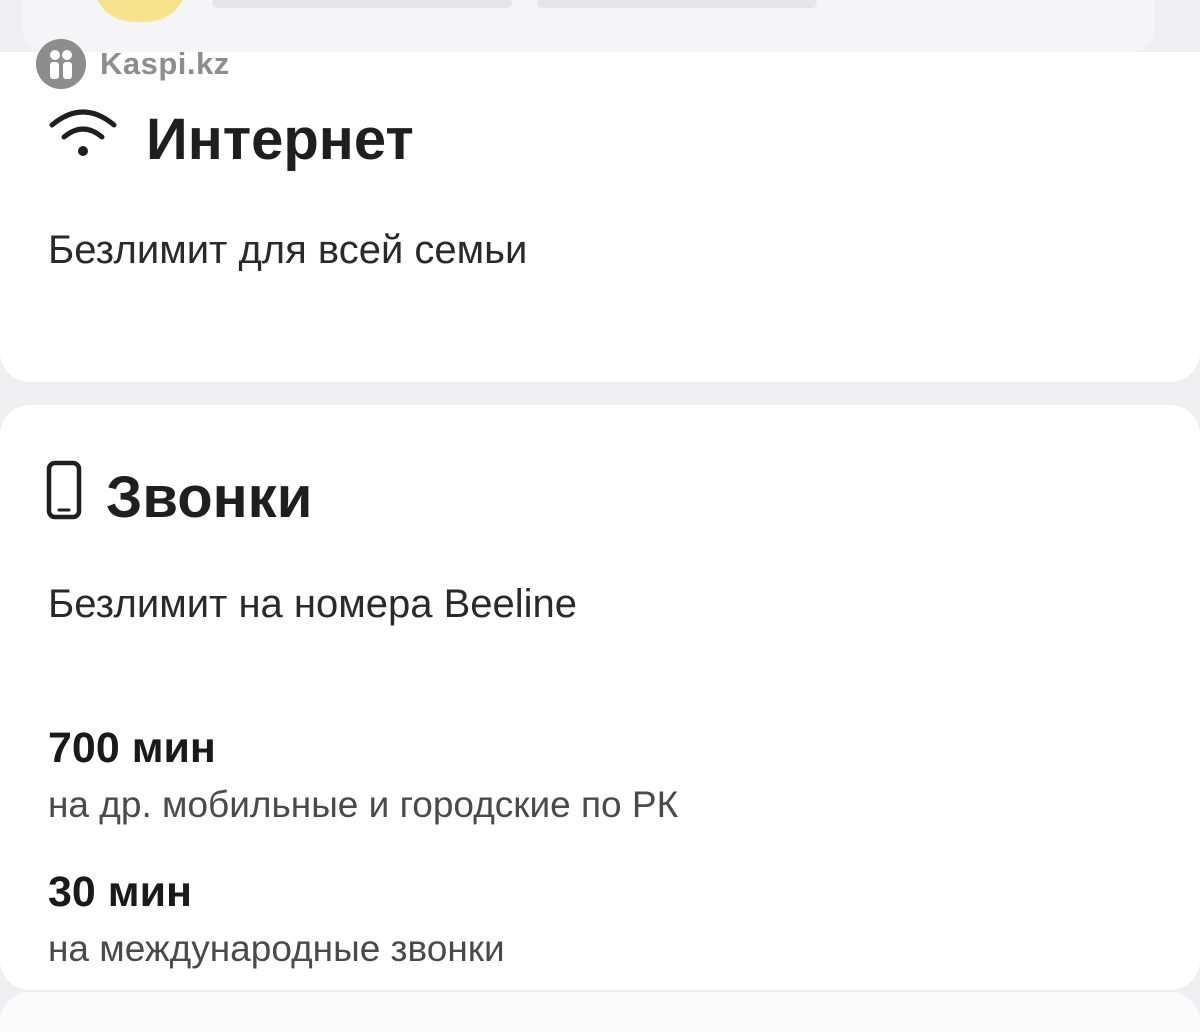 The image size is (1200, 1032). I want to click on watermark-brand: Kaspi.kz, so click(165, 63).